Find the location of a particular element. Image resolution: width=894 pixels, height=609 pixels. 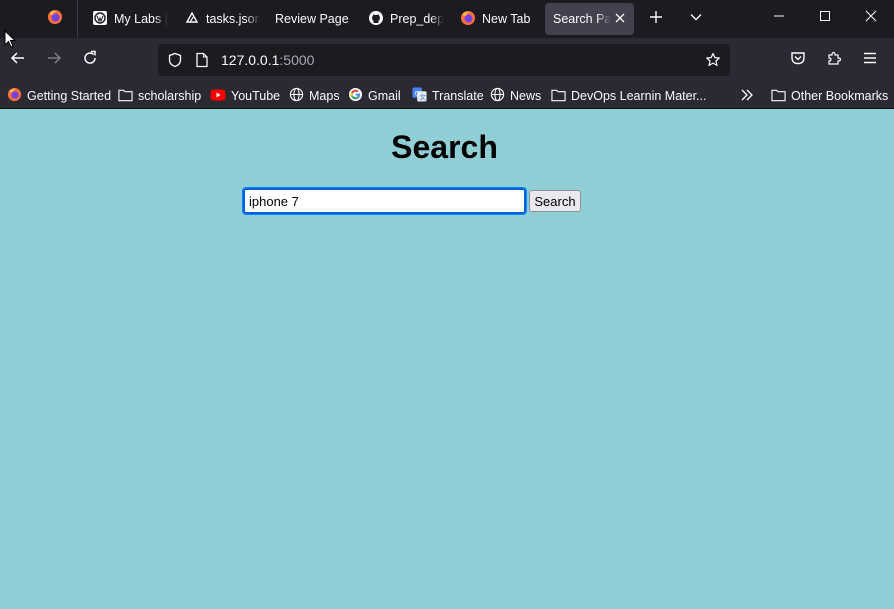

wordpress-icon is located at coordinates (100, 19).